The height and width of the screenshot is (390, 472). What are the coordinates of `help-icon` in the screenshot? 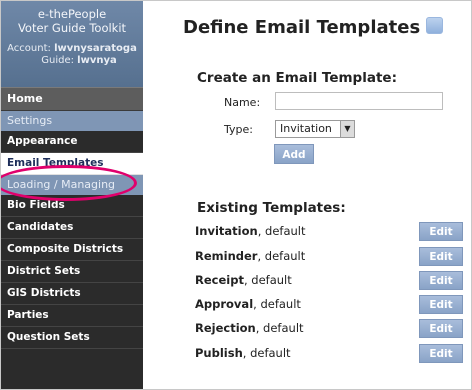 It's located at (435, 25).